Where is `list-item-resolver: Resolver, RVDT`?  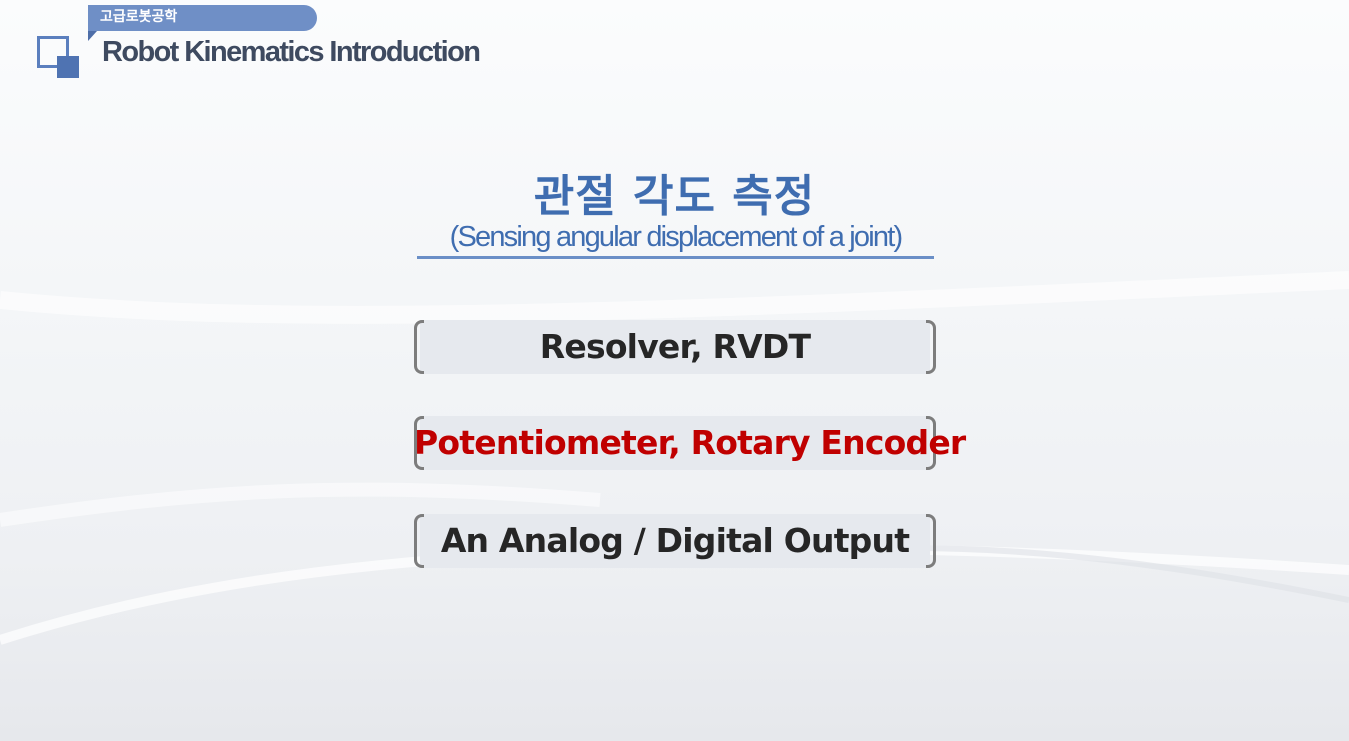 list-item-resolver: Resolver, RVDT is located at coordinates (675, 347).